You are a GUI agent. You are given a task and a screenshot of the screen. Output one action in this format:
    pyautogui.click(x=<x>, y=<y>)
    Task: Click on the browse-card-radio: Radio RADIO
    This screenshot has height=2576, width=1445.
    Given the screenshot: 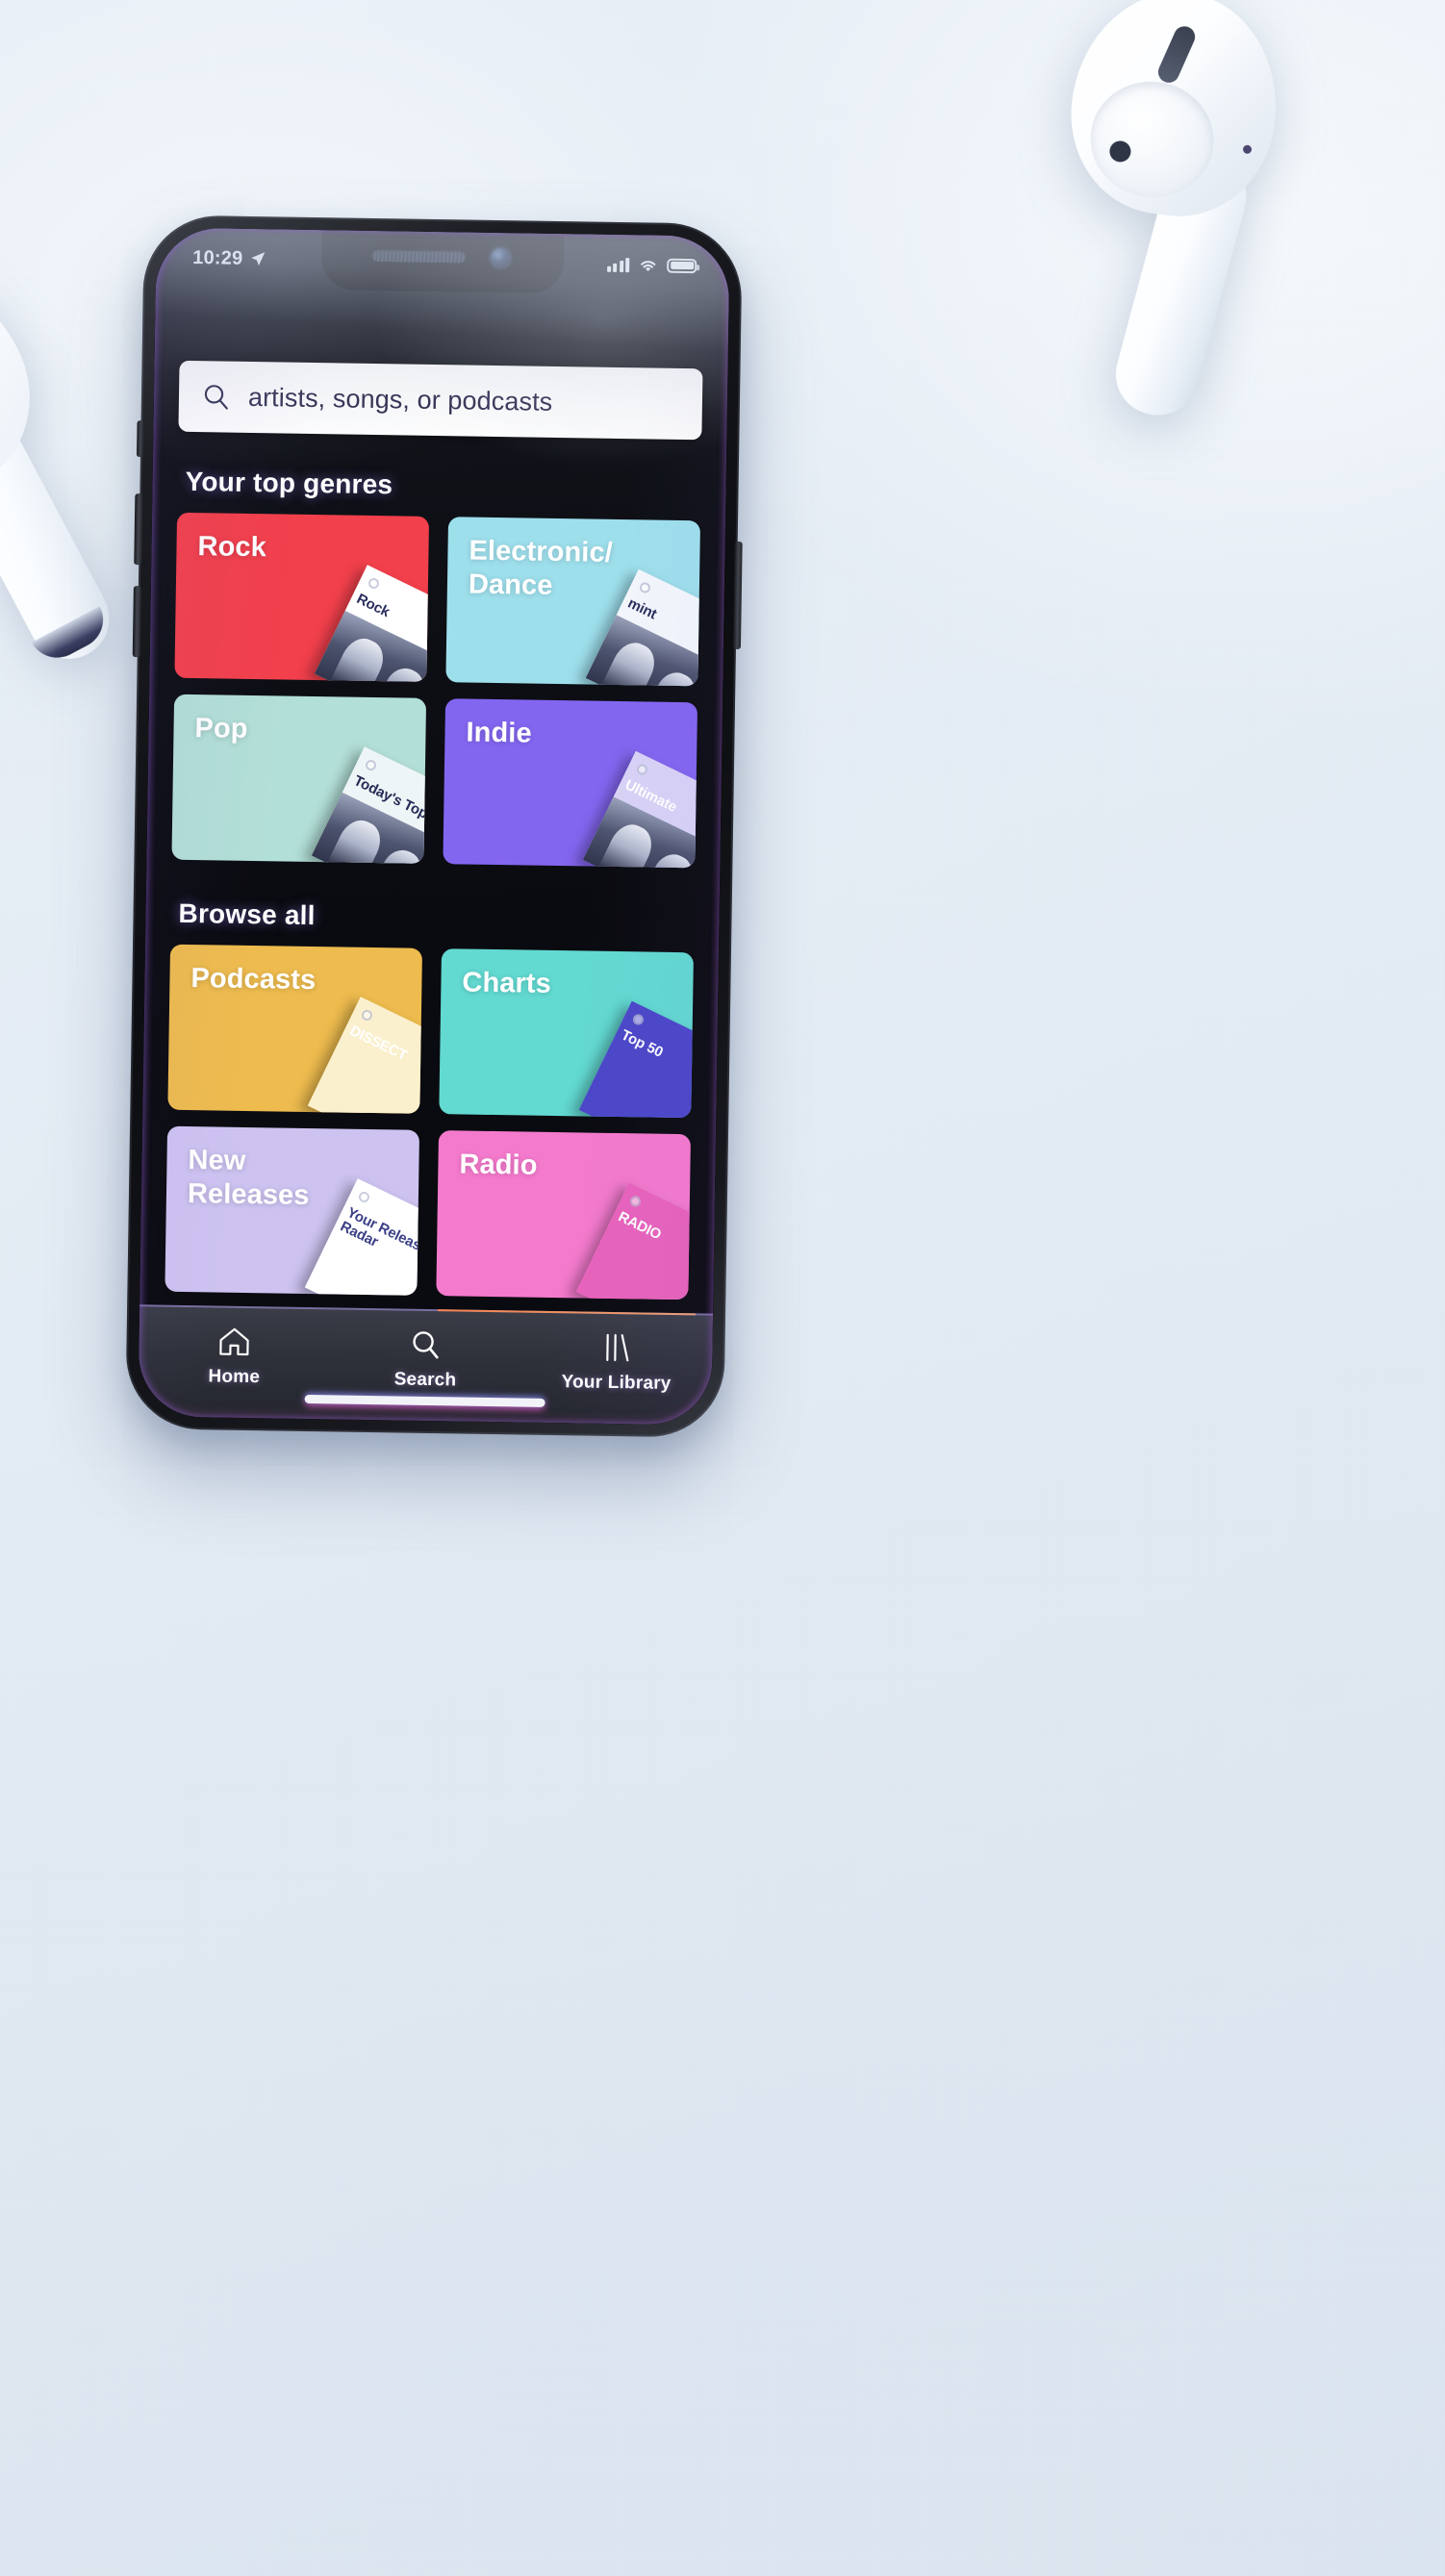 What is the action you would take?
    pyautogui.click(x=564, y=1215)
    